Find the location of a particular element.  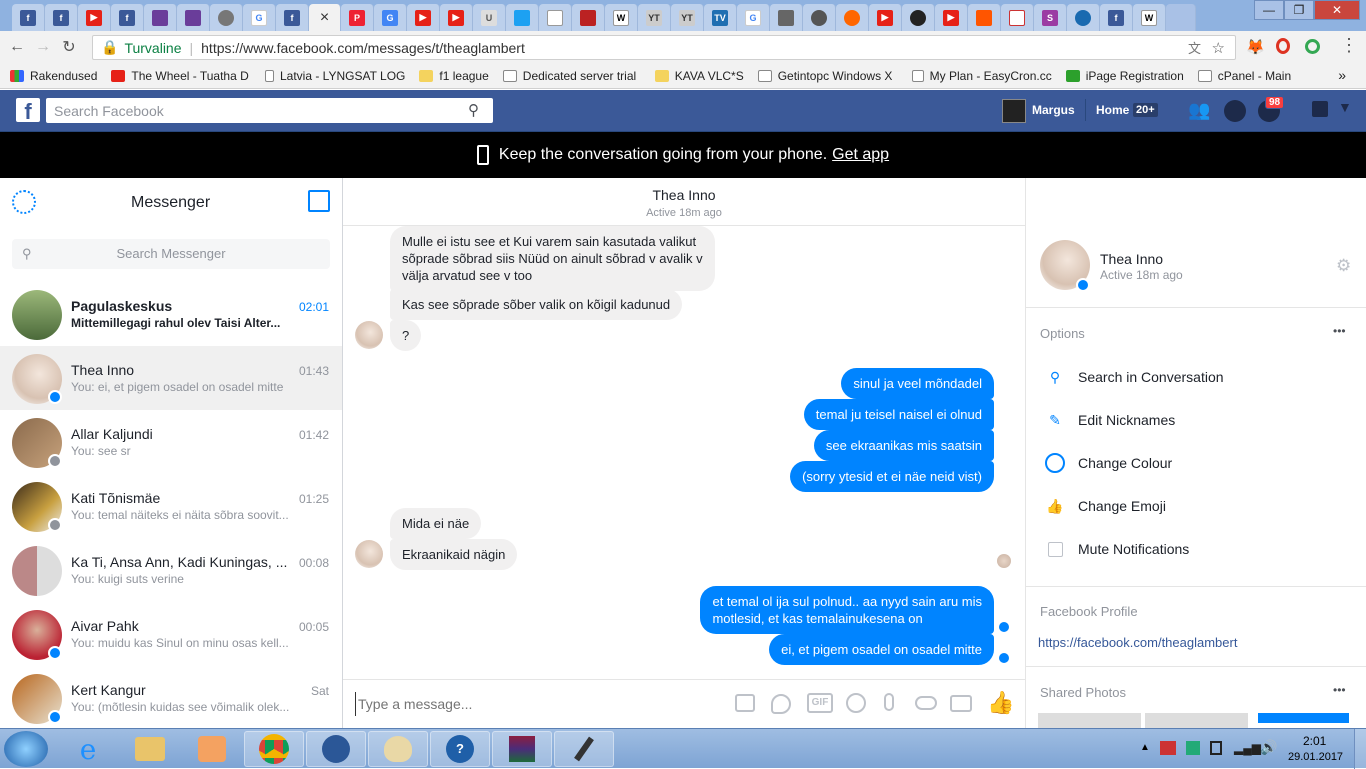

tab-pdf: P is located at coordinates (357, 17).